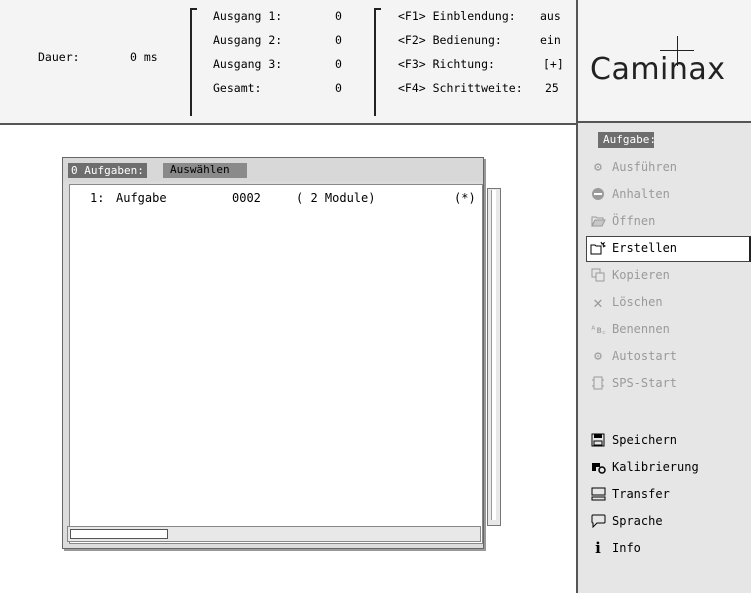 The image size is (751, 593). What do you see at coordinates (629, 139) in the screenshot?
I see `section-label: Aufgabe:` at bounding box center [629, 139].